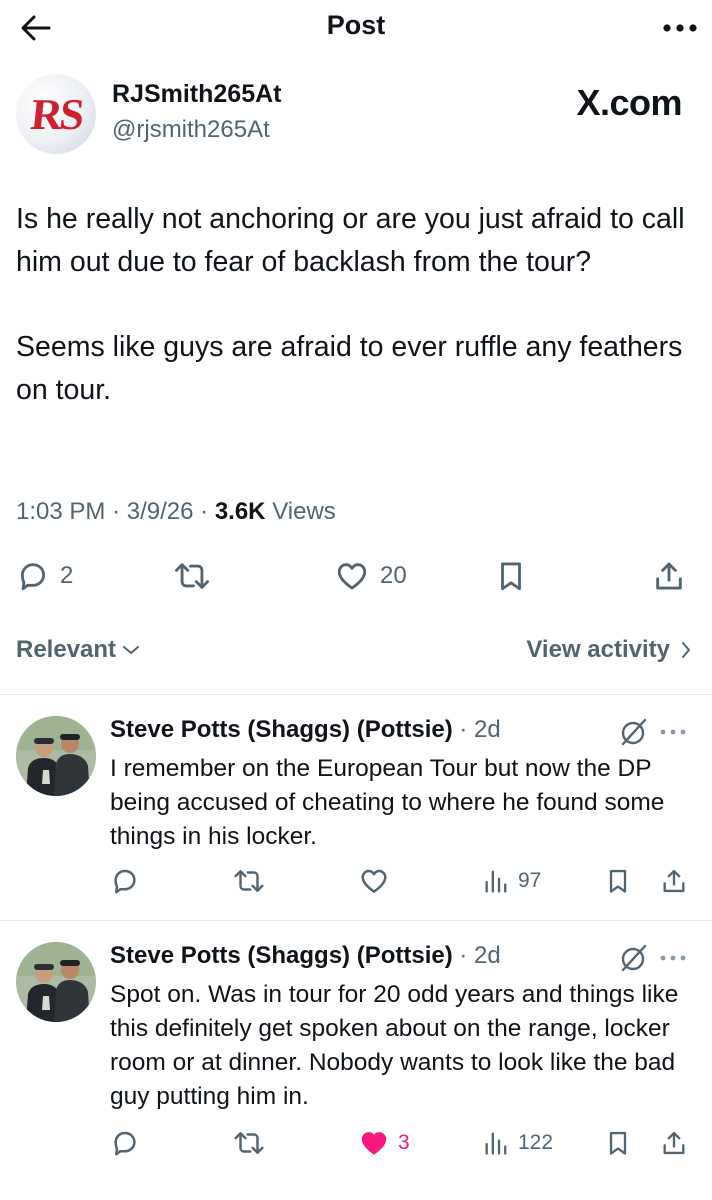 This screenshot has width=712, height=1200. I want to click on author-avatar: RS, so click(56, 114).